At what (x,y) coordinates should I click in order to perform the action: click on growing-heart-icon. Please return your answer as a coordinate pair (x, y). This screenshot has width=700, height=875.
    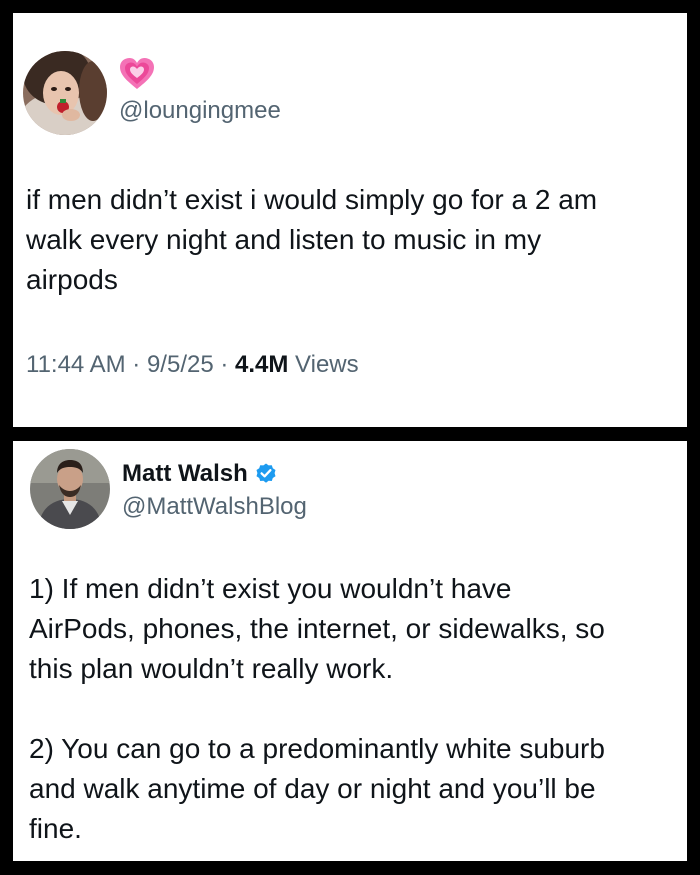
    Looking at the image, I should click on (137, 74).